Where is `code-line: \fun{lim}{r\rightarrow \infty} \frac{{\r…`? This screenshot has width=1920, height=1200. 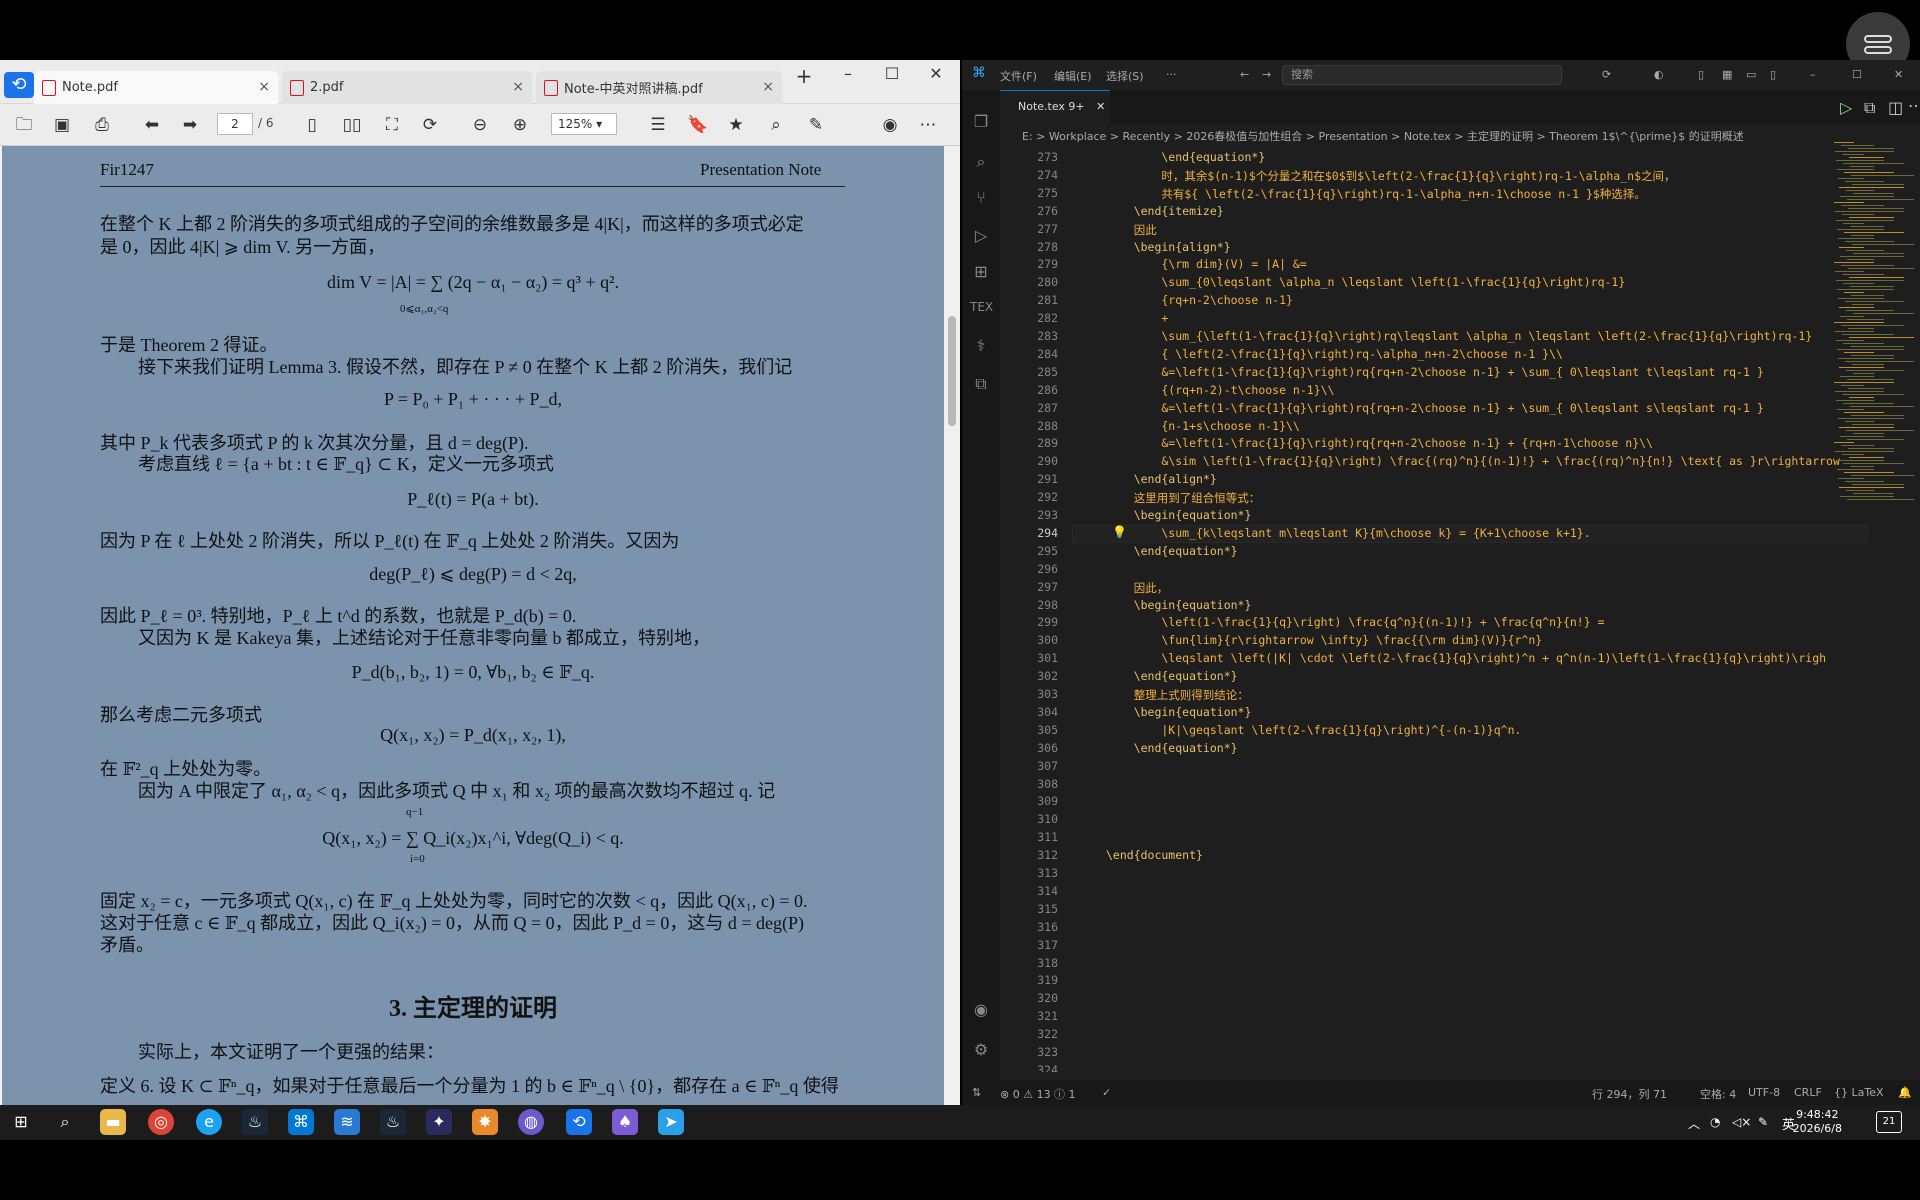
code-line: \fun{lim}{r\rightarrow \infty} \frac{{\r… is located at coordinates (1324, 640).